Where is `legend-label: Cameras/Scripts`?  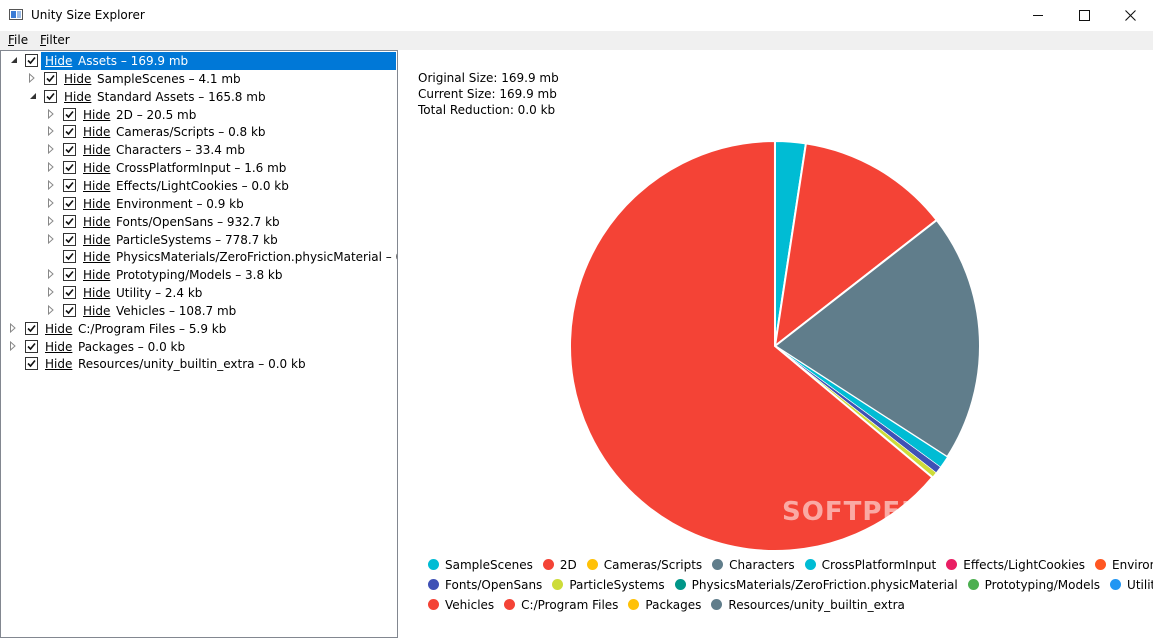 legend-label: Cameras/Scripts is located at coordinates (653, 565).